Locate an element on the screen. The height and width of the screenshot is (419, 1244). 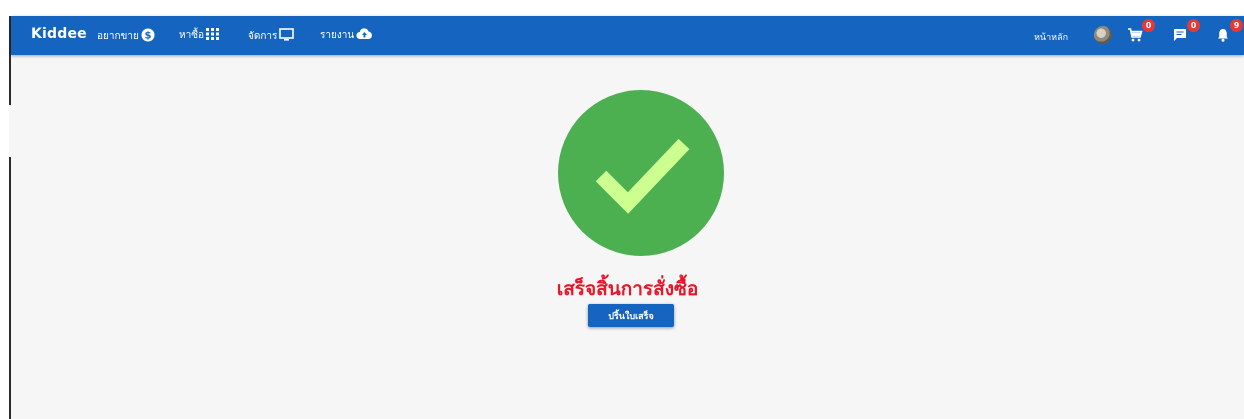
check-circle-icon is located at coordinates (641, 173).